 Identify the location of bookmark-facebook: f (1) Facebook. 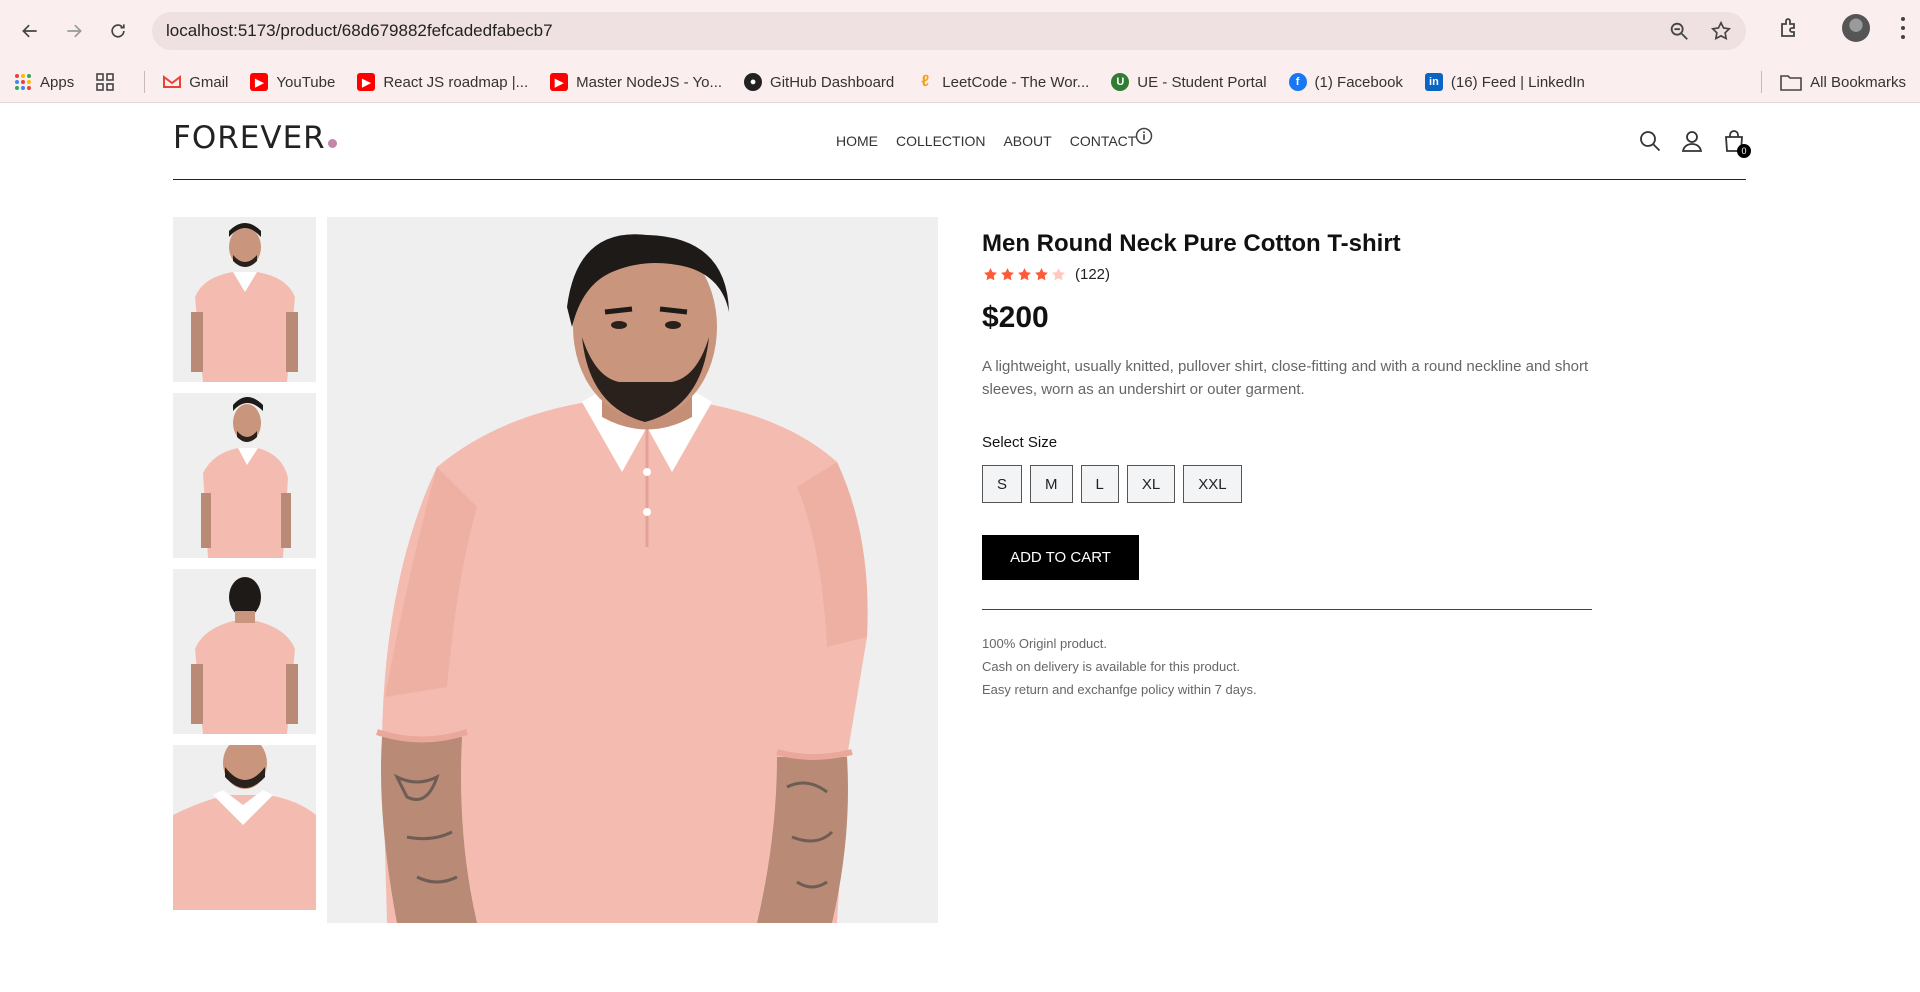
(1345, 82).